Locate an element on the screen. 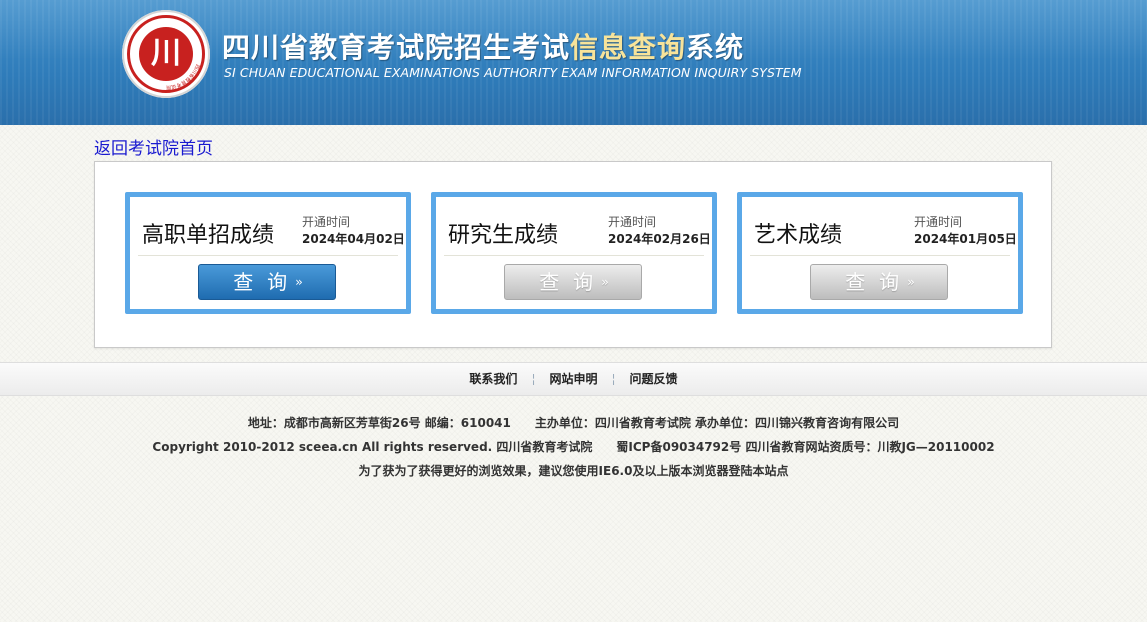  card-inner: 艺术成绩 开通时间 2024年01月05日 查询›› is located at coordinates (880, 253).